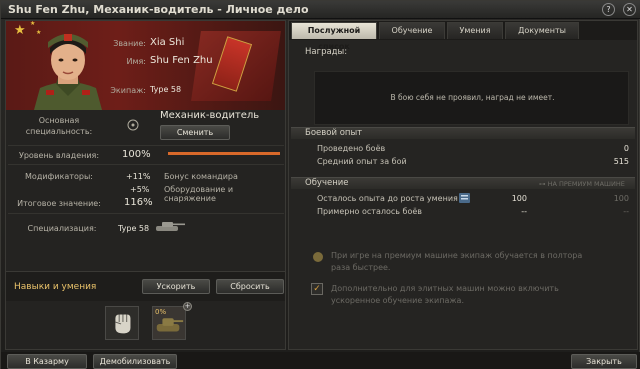 Image resolution: width=640 pixels, height=369 pixels. I want to click on specialty-value: Механик-водитель, so click(210, 115).